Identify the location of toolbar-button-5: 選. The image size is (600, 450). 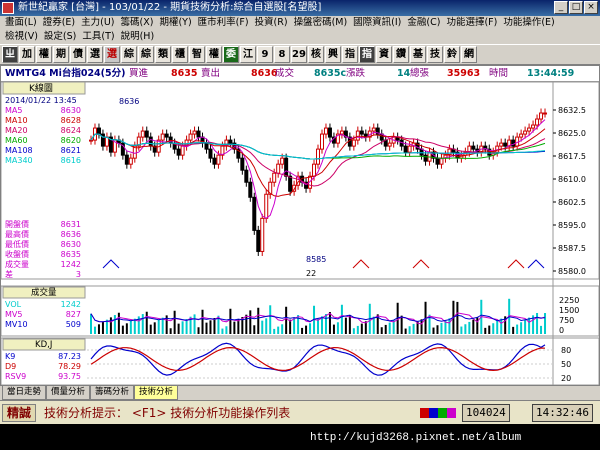
(95, 54).